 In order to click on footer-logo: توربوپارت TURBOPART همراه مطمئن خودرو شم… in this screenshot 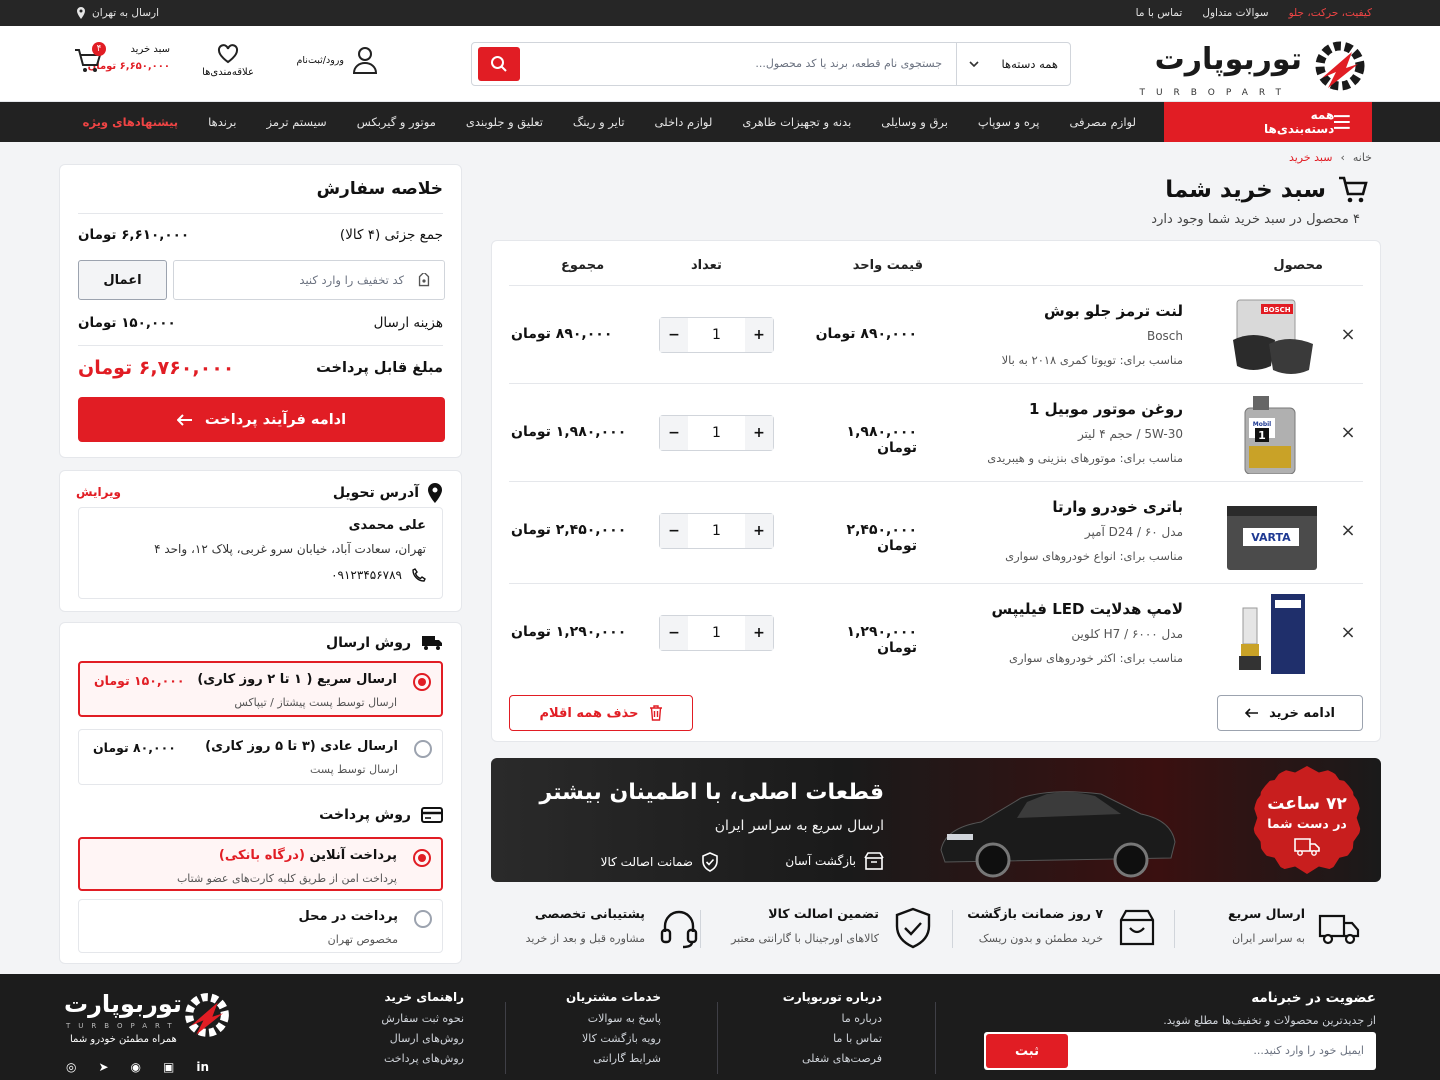, I will do `click(149, 1021)`.